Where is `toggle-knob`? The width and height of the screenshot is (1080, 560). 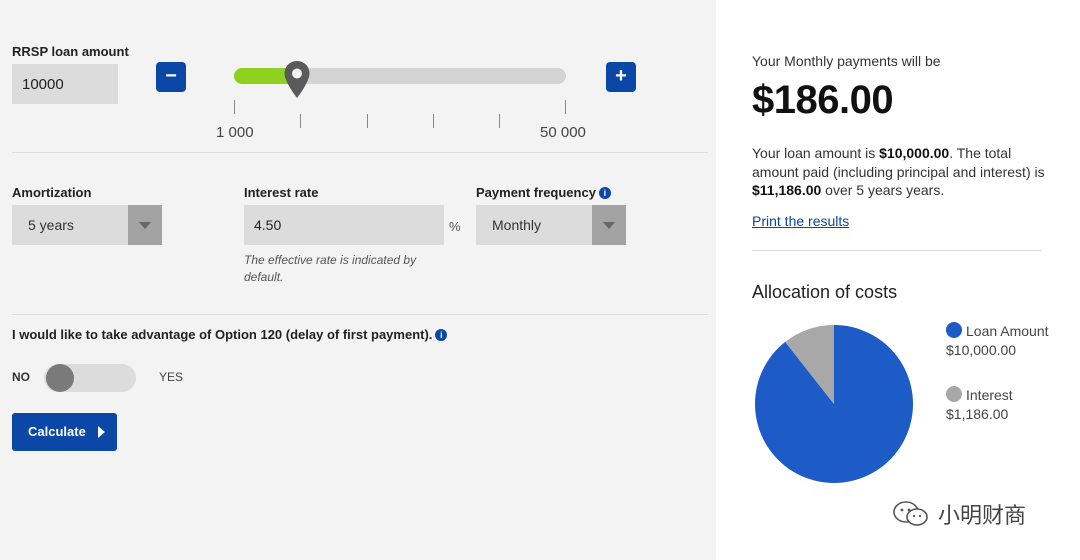 toggle-knob is located at coordinates (60, 378).